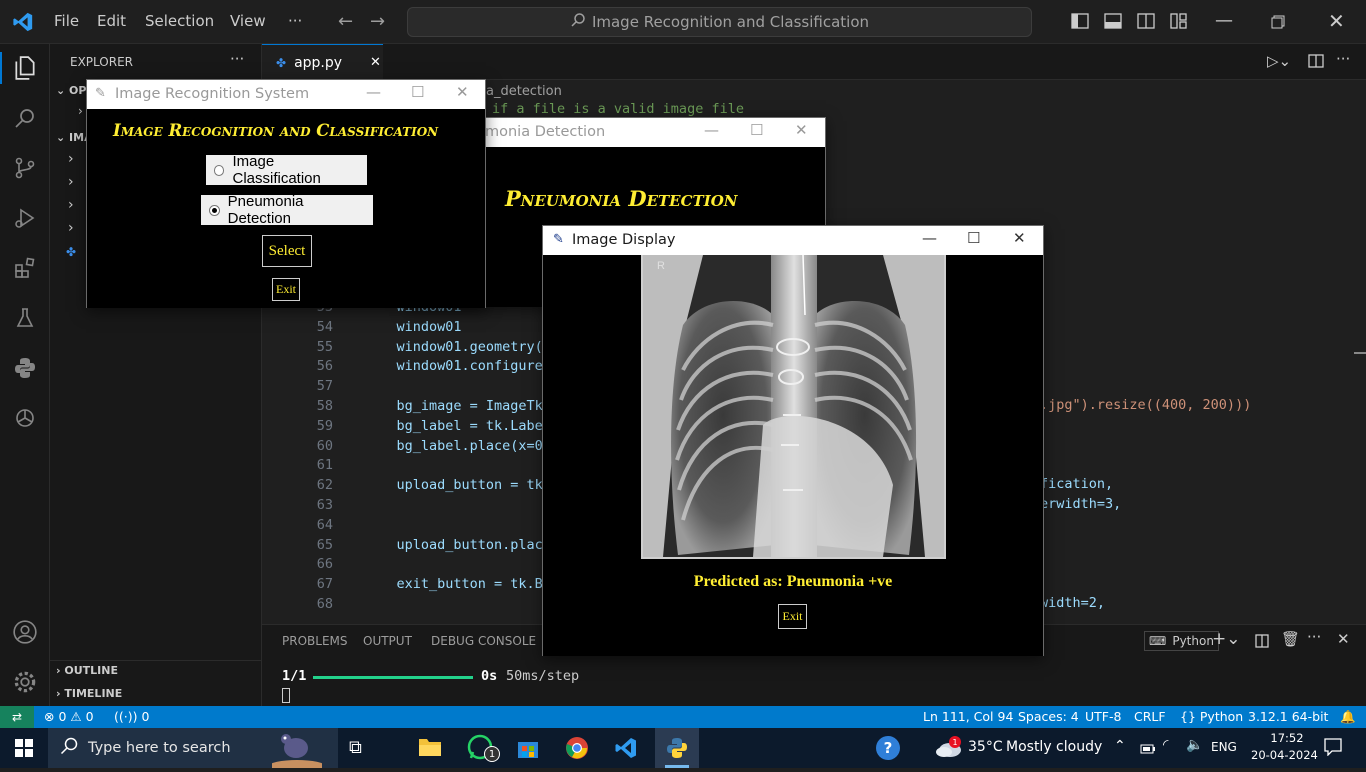  What do you see at coordinates (1103, 716) in the screenshot?
I see `encoding-status: UTF-8` at bounding box center [1103, 716].